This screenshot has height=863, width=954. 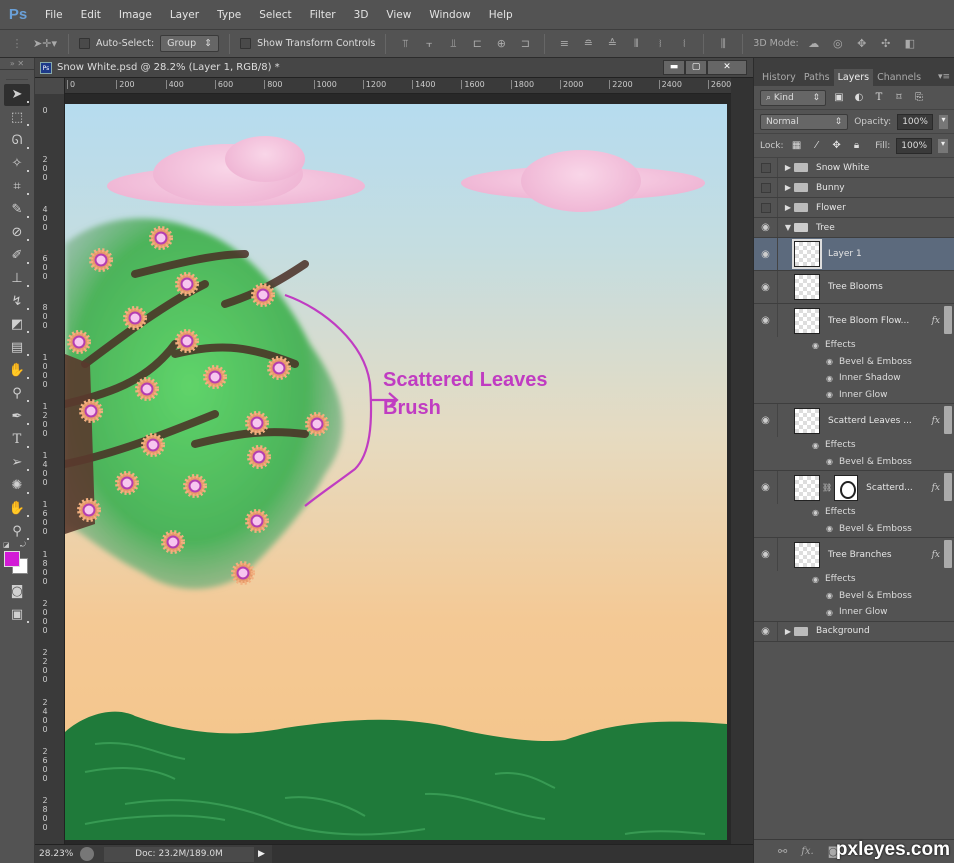 What do you see at coordinates (525, 43) in the screenshot?
I see `align-right-icon: ⊐` at bounding box center [525, 43].